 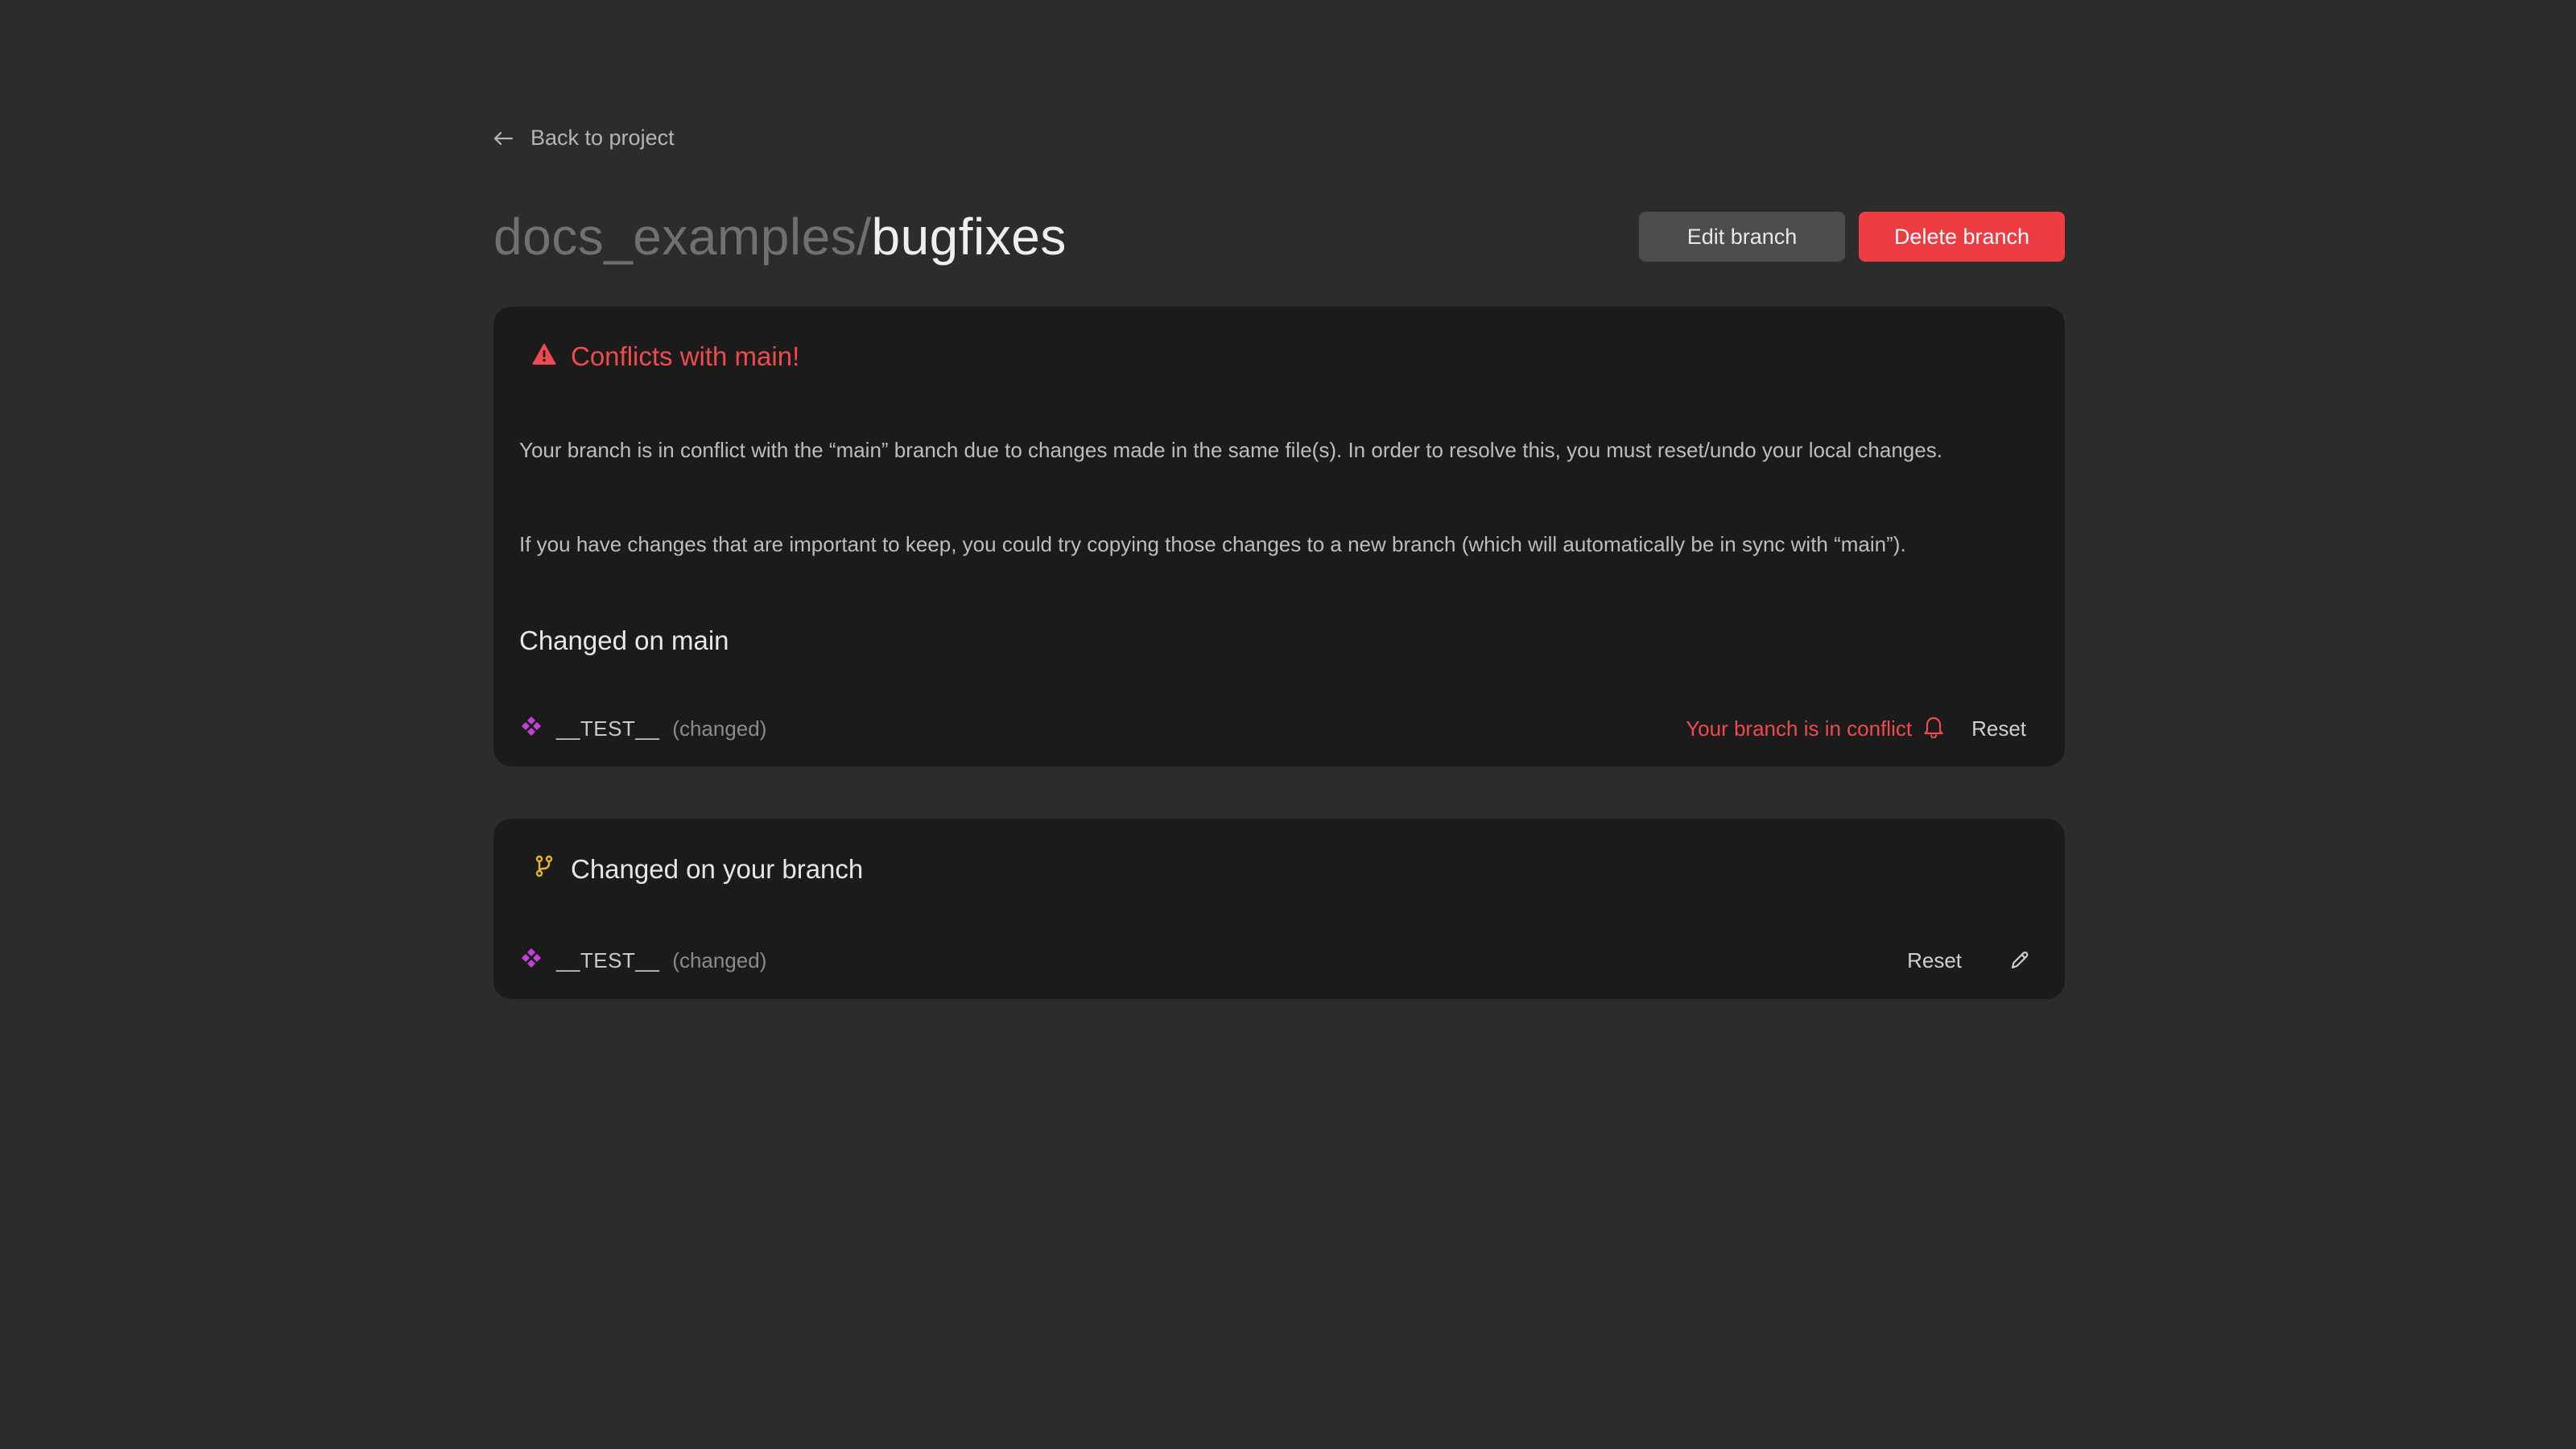 I want to click on item-actions: Your branch is in conflict Reset, so click(x=1862, y=729).